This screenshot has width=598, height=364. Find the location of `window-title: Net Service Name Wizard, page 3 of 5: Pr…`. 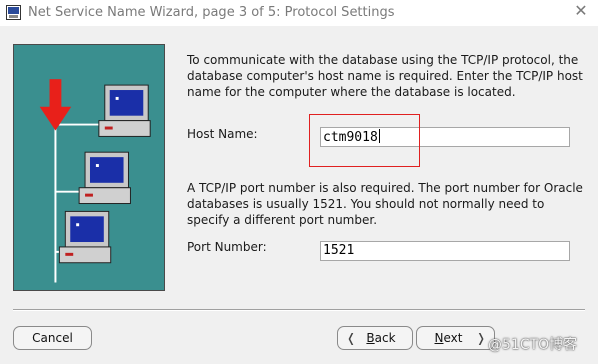

window-title: Net Service Name Wizard, page 3 of 5: Pr… is located at coordinates (211, 12).